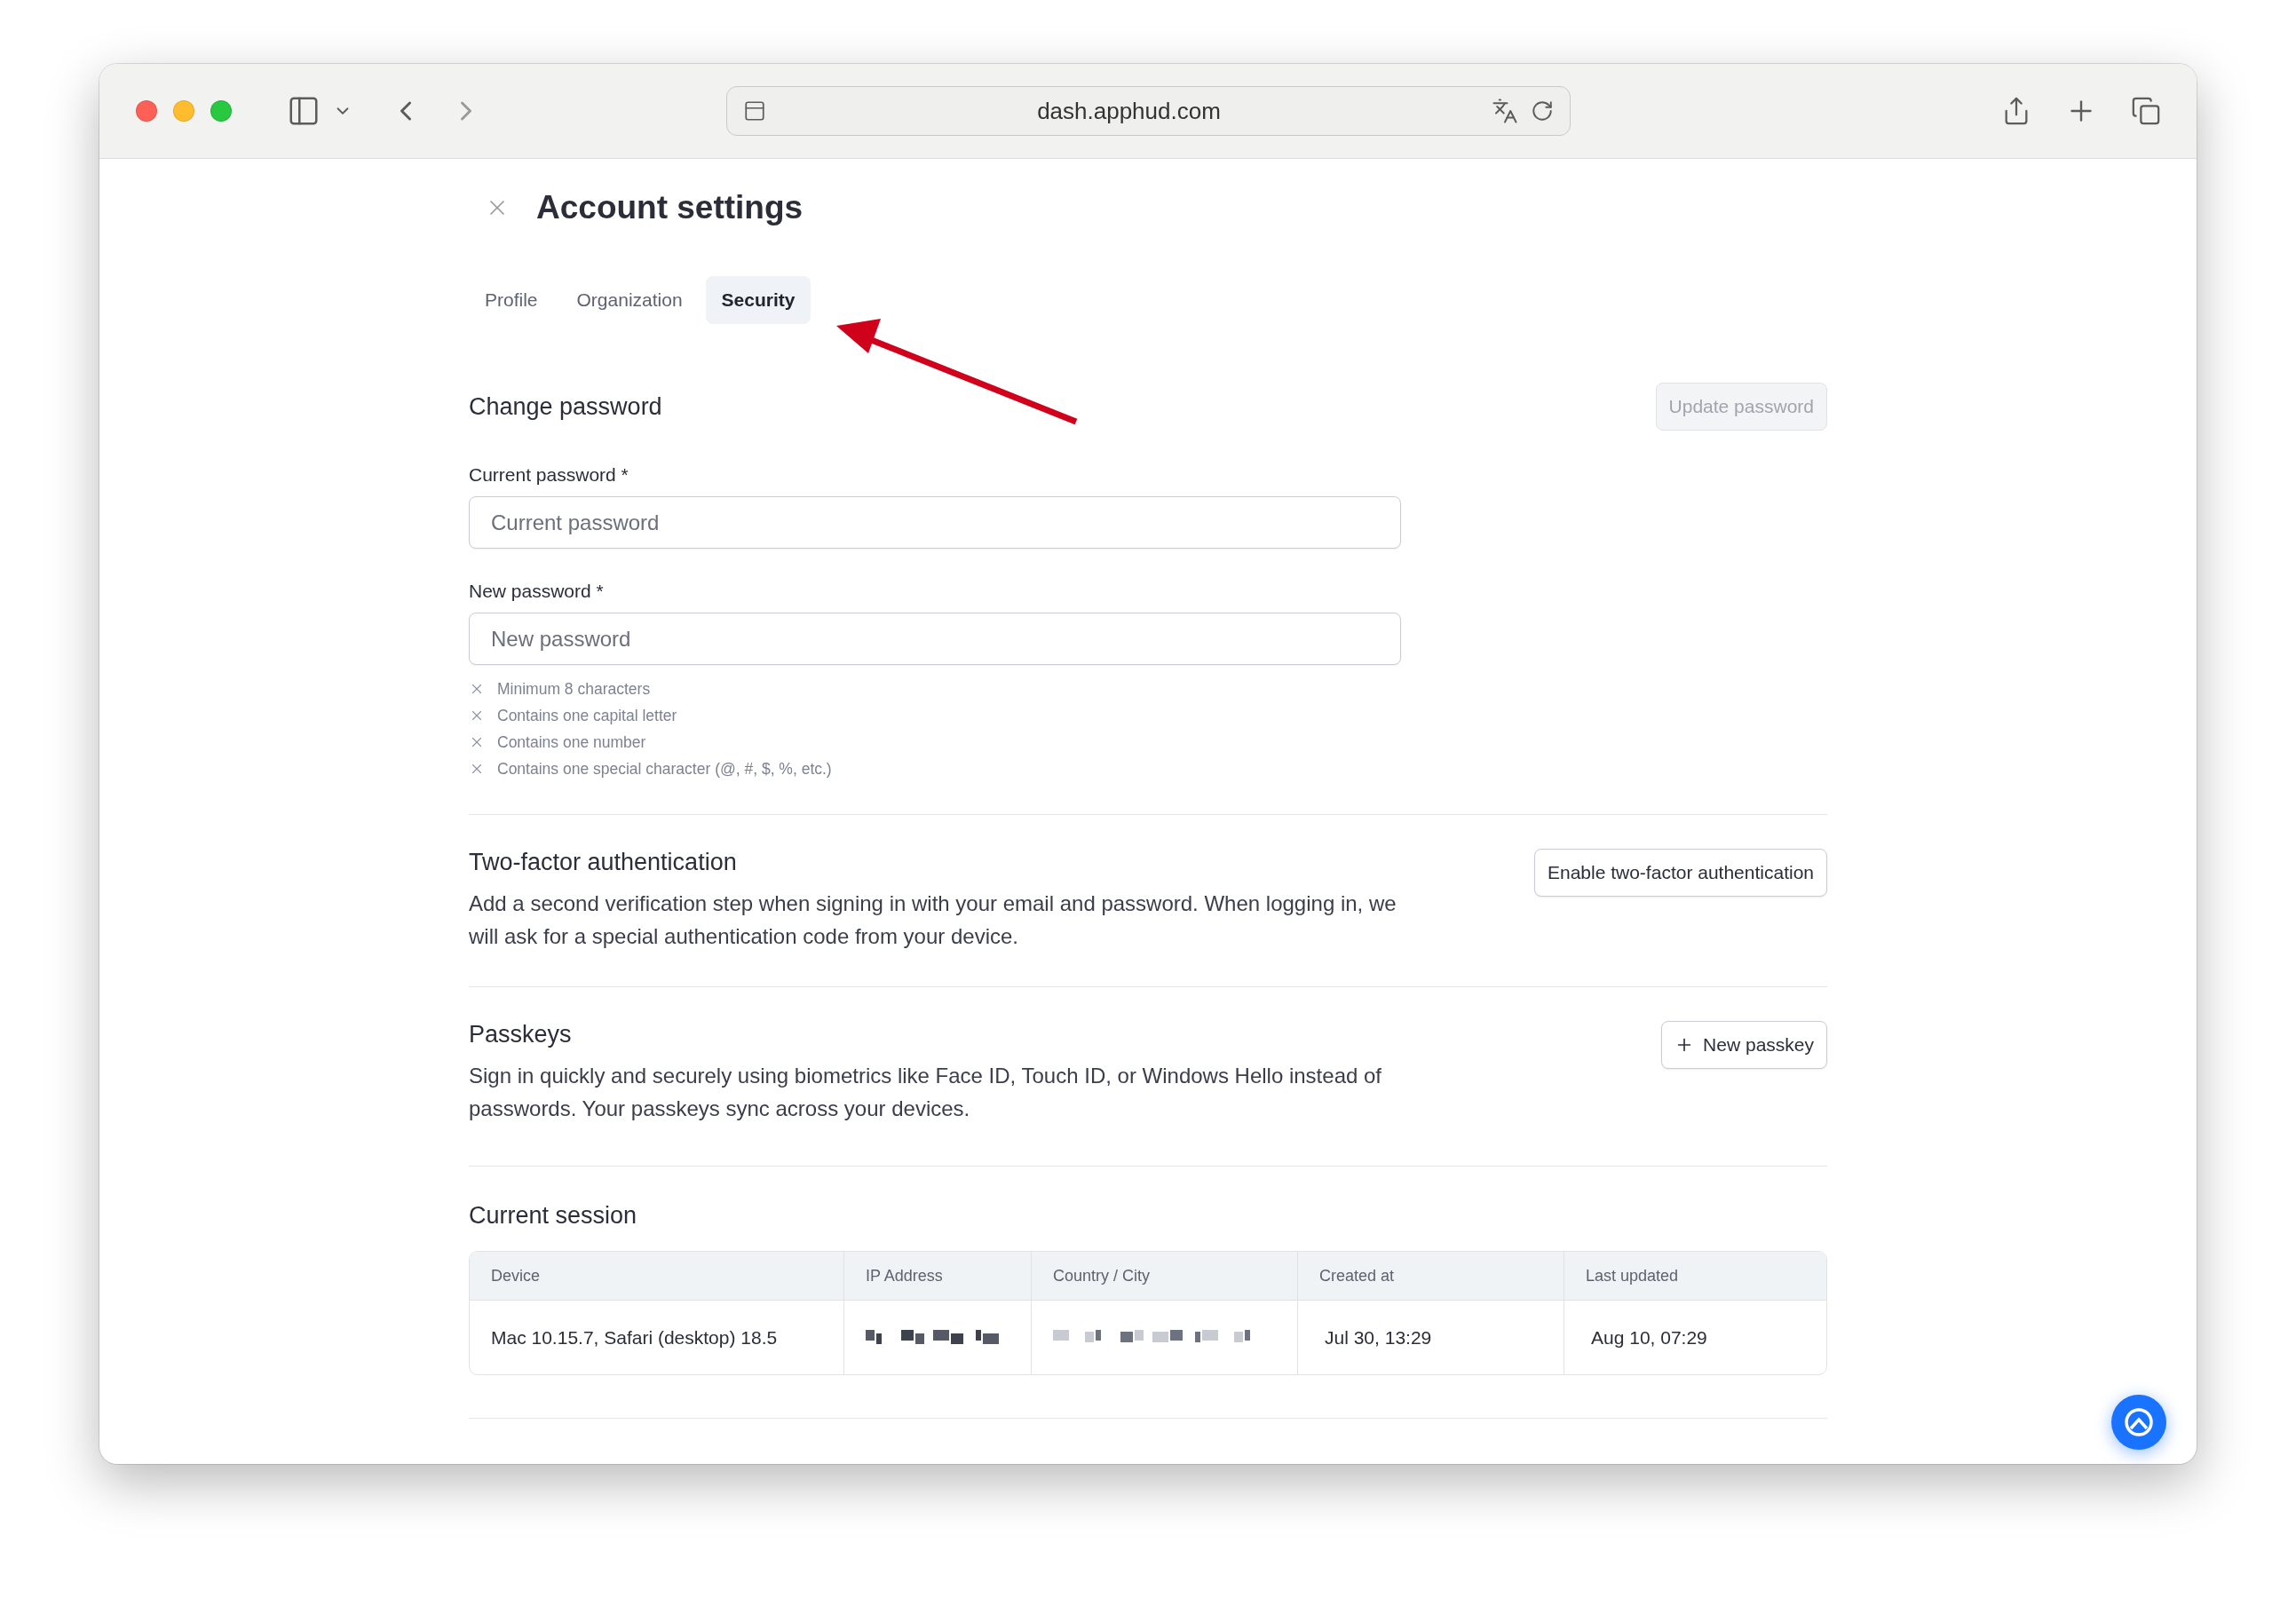  I want to click on password-field: New password, so click(935, 639).